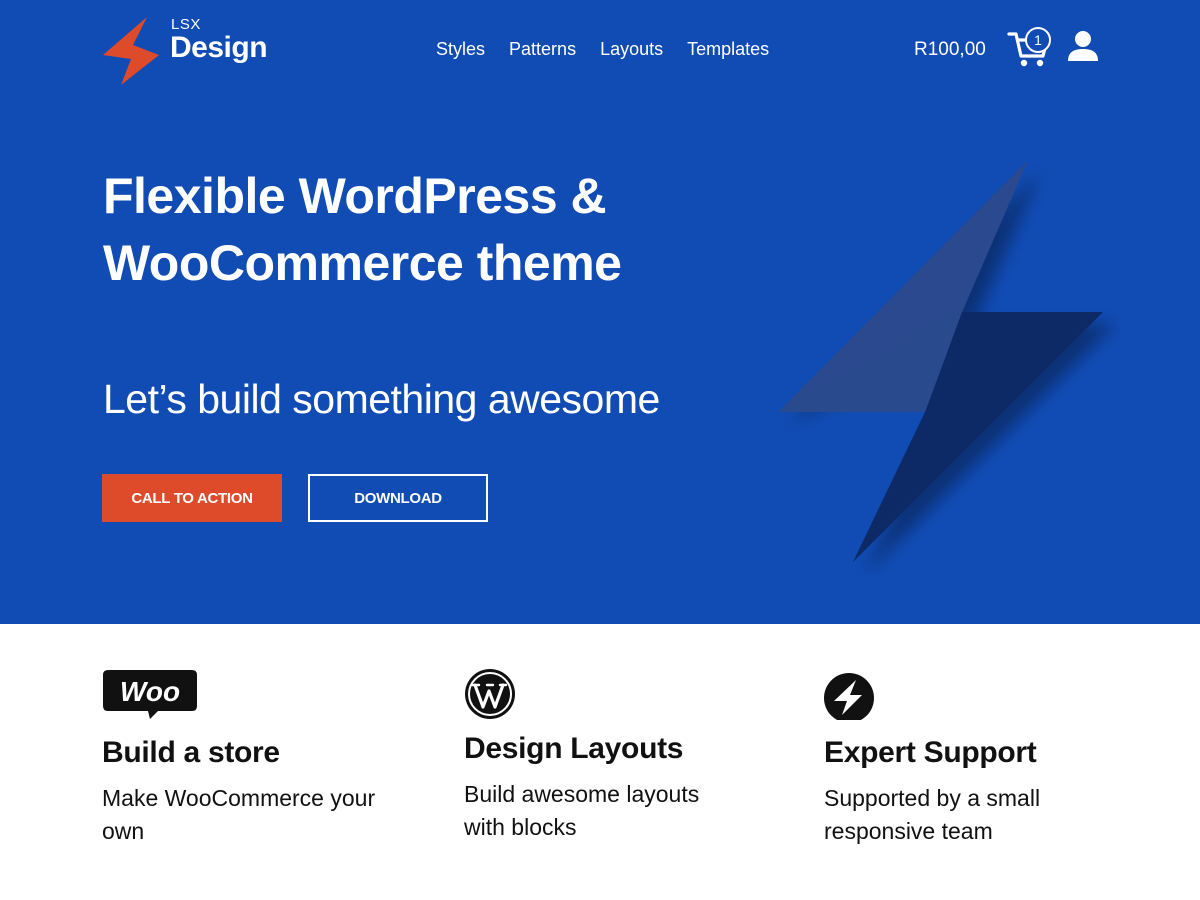 The height and width of the screenshot is (900, 1200). I want to click on cart-total: R100,00, so click(950, 50).